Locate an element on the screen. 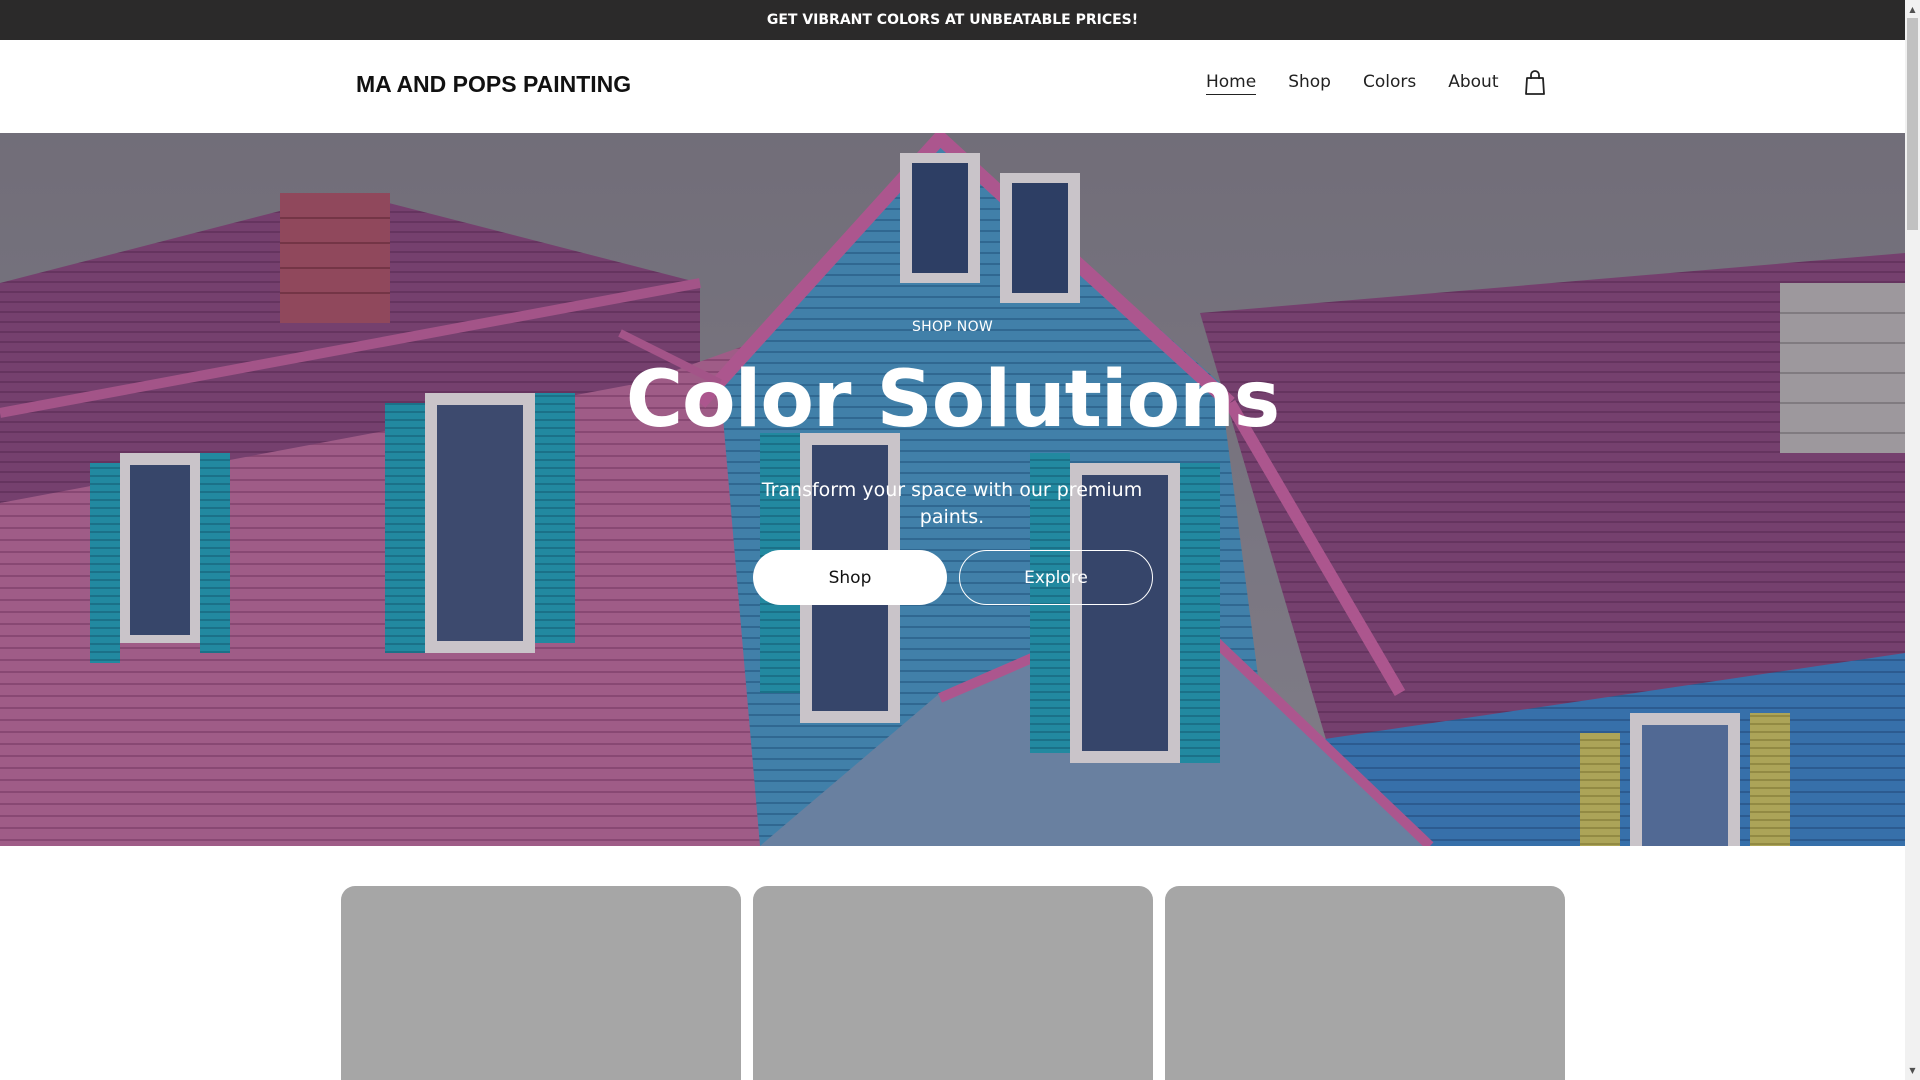 This screenshot has width=1920, height=1080. nav-colors-link: Colors is located at coordinates (1389, 83).